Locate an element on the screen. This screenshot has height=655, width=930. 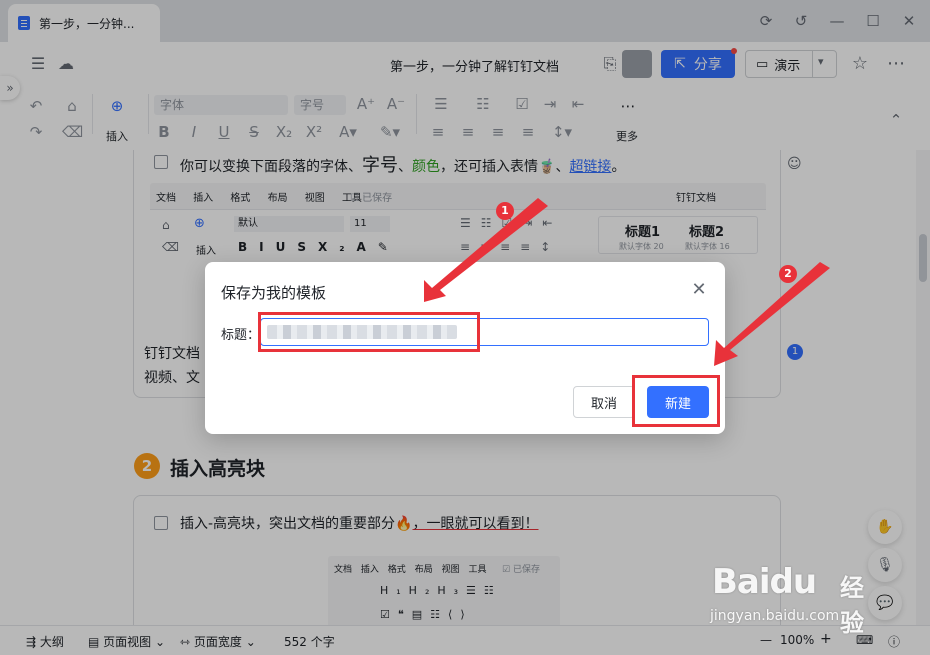
fire-emoji-icon: 🔥 is located at coordinates (404, 524).